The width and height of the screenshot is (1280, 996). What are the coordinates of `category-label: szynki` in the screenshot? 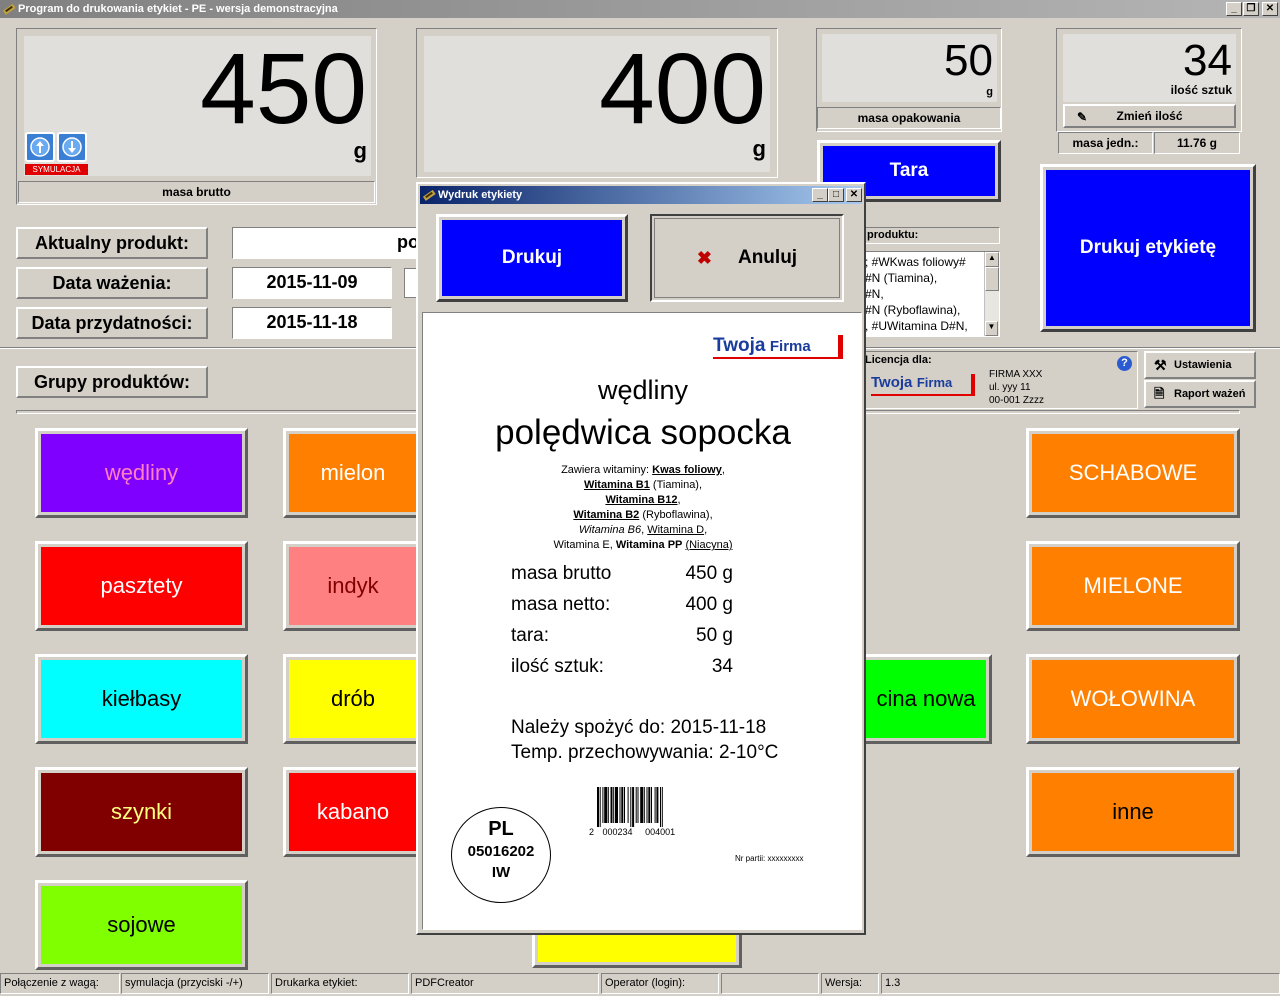 It's located at (141, 812).